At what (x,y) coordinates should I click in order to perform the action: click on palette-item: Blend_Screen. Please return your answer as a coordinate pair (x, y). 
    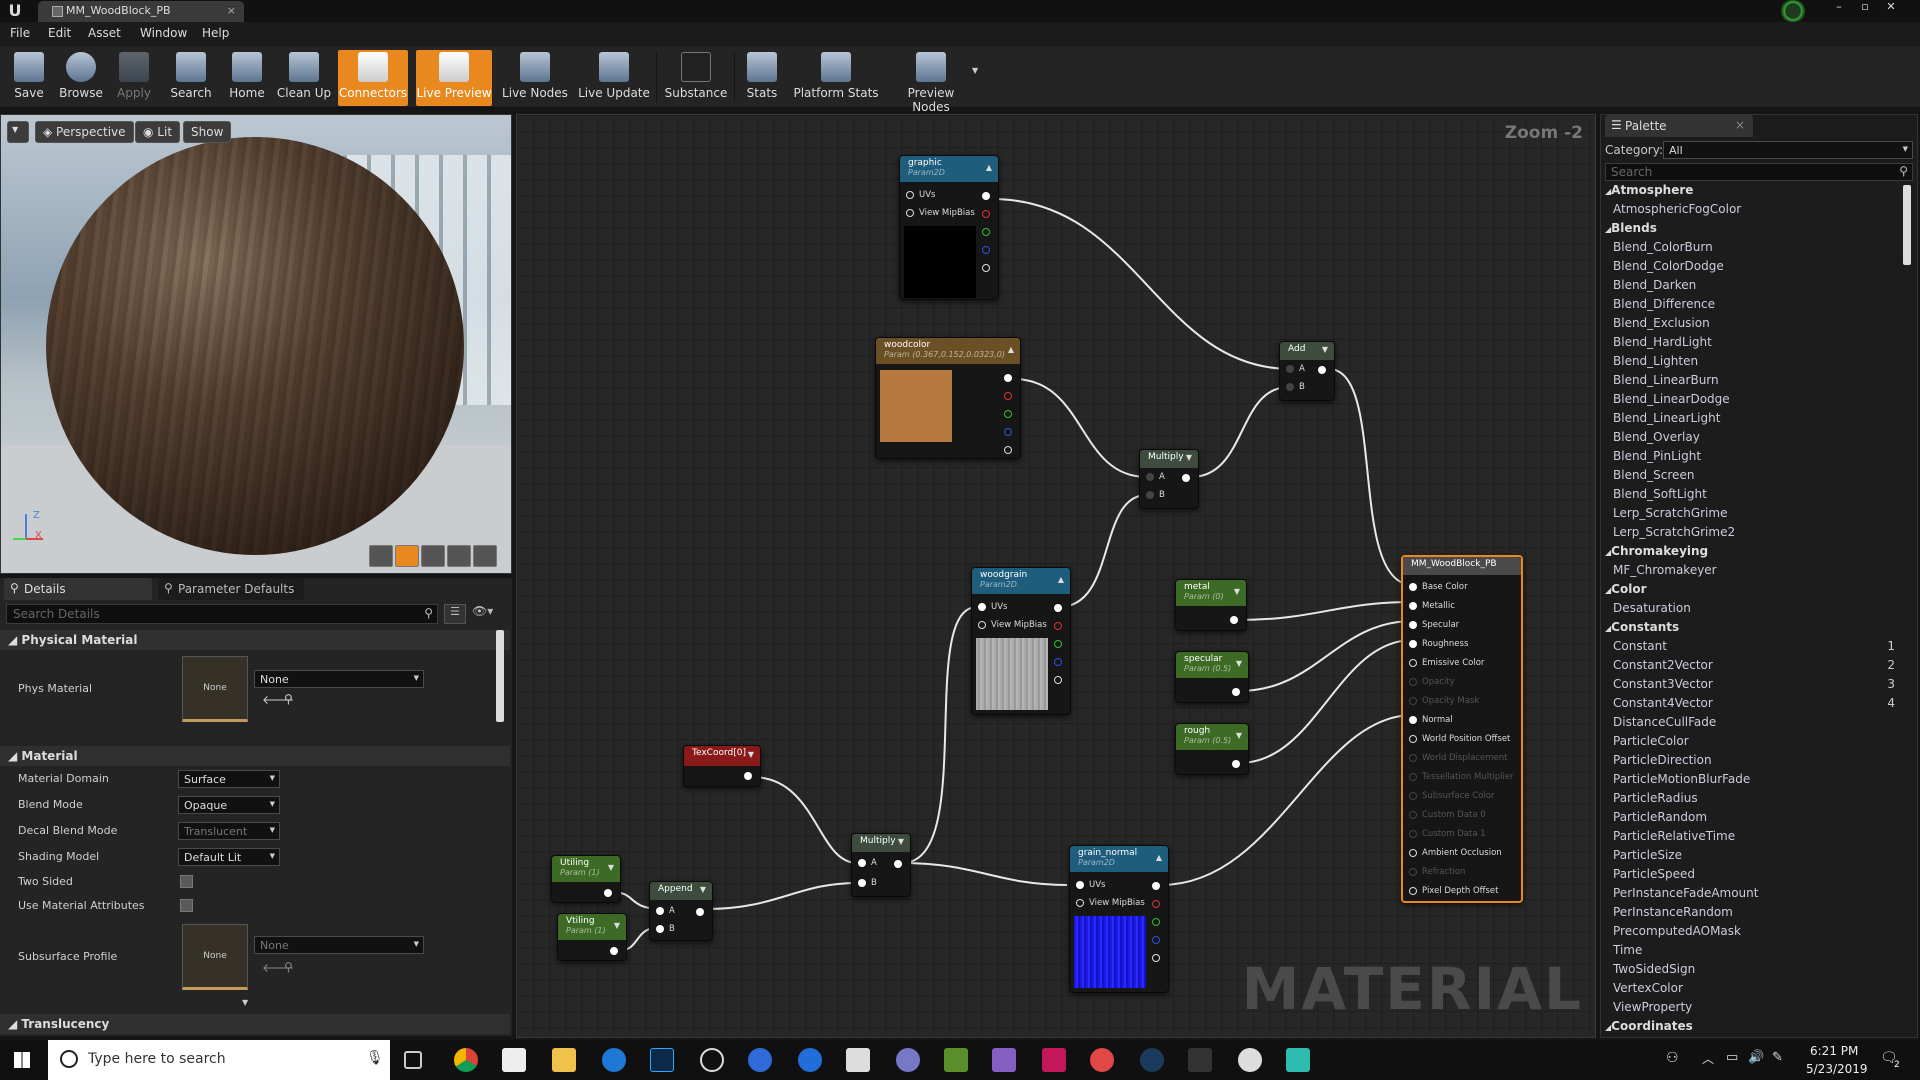
    Looking at the image, I should click on (1653, 475).